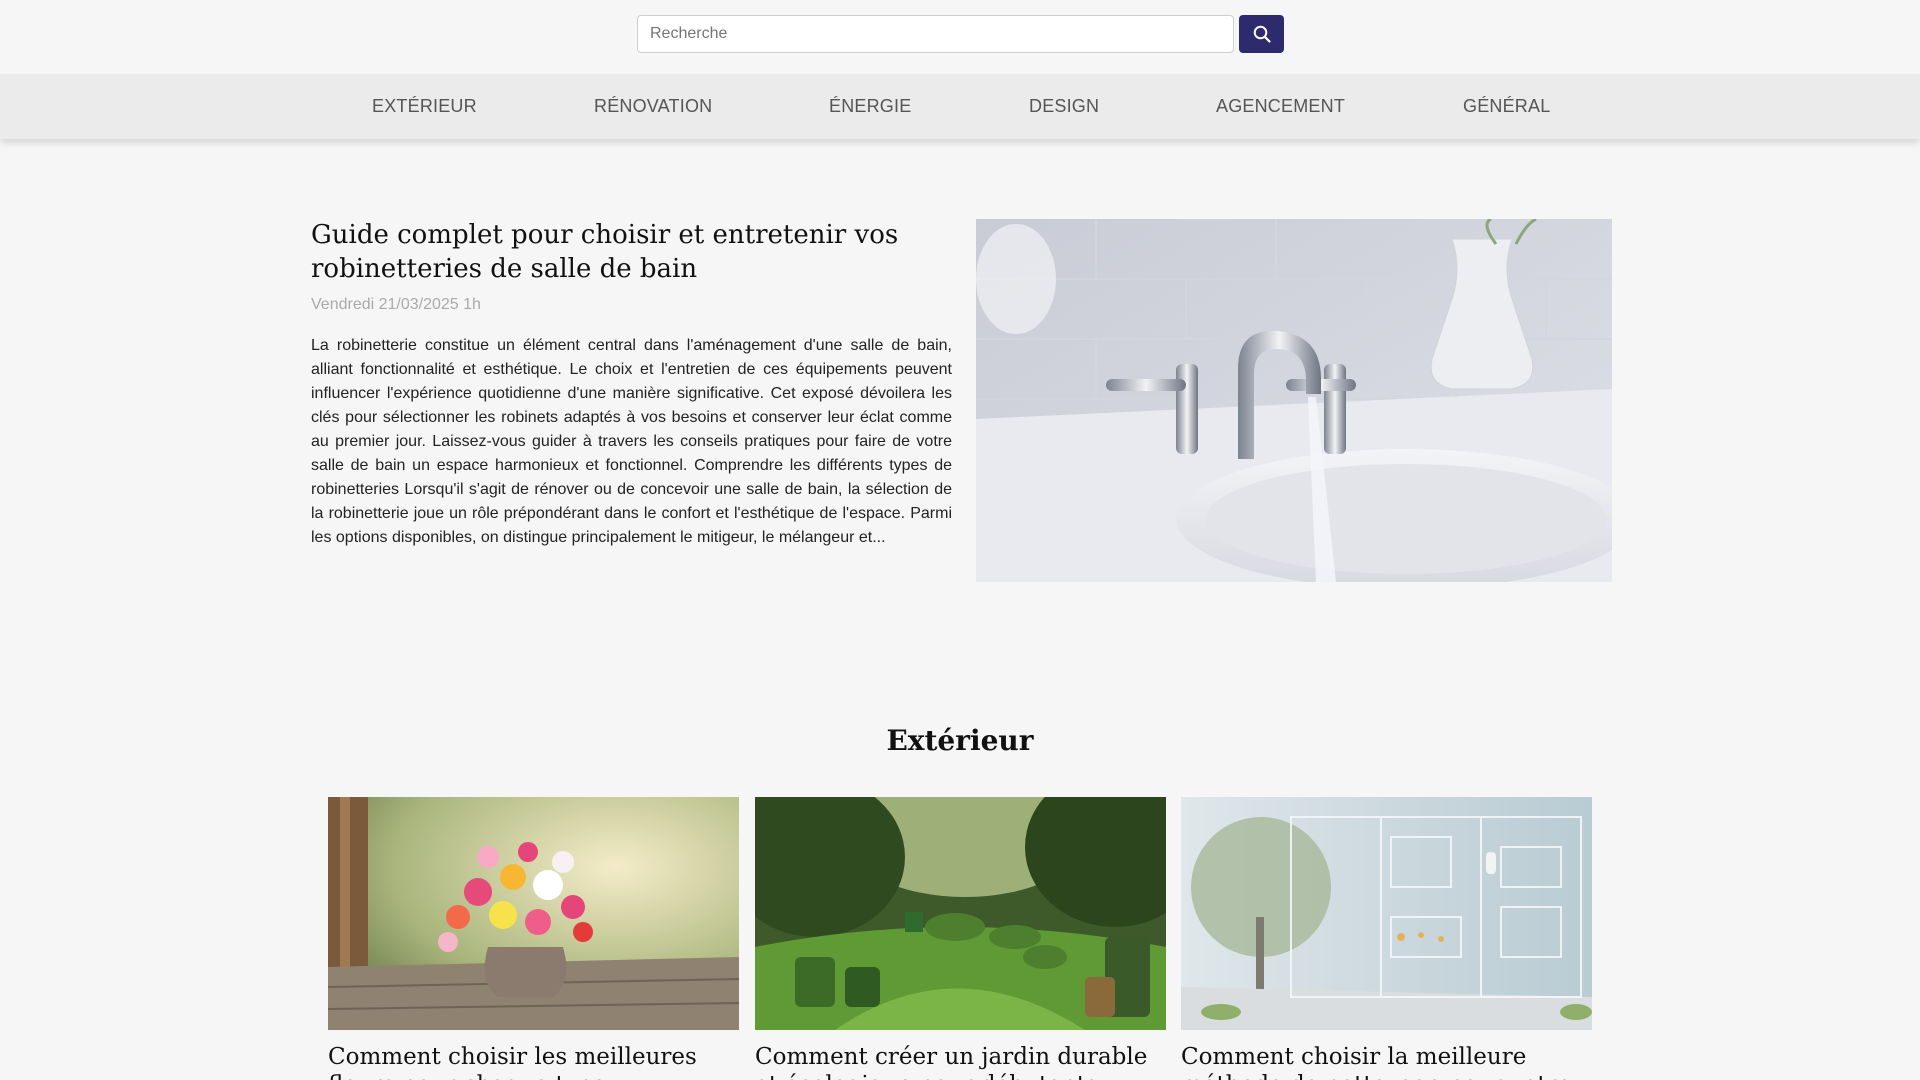  Describe the element at coordinates (935, 34) in the screenshot. I see `search-input` at that location.